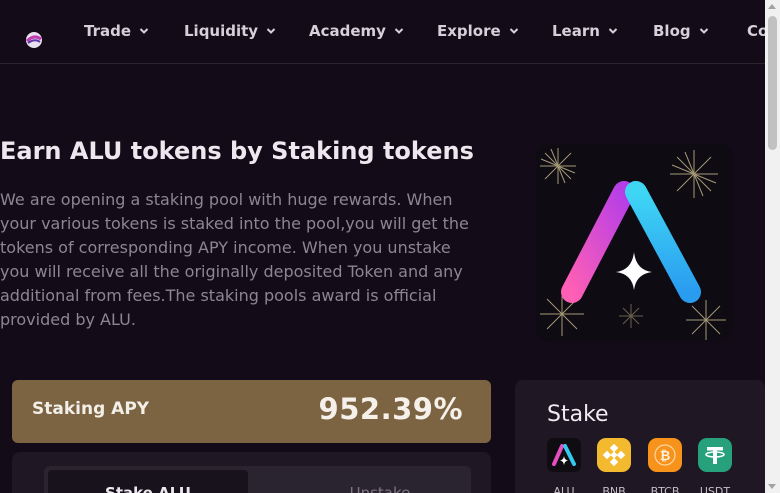 This screenshot has height=493, width=780. I want to click on stake-unstake-panel: Stake ALU Unstake, so click(251, 472).